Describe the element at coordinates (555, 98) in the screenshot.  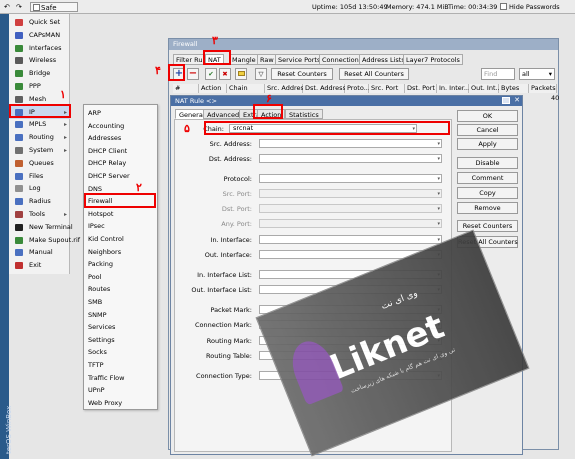
I see `packets-cell: 40` at that location.